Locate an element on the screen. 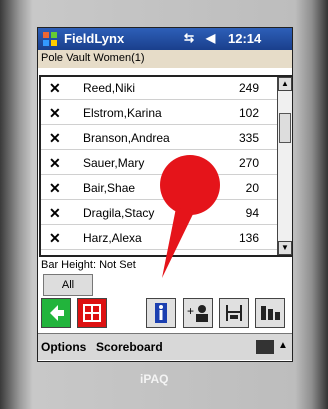 The width and height of the screenshot is (328, 409). bar-height-button is located at coordinates (234, 313).